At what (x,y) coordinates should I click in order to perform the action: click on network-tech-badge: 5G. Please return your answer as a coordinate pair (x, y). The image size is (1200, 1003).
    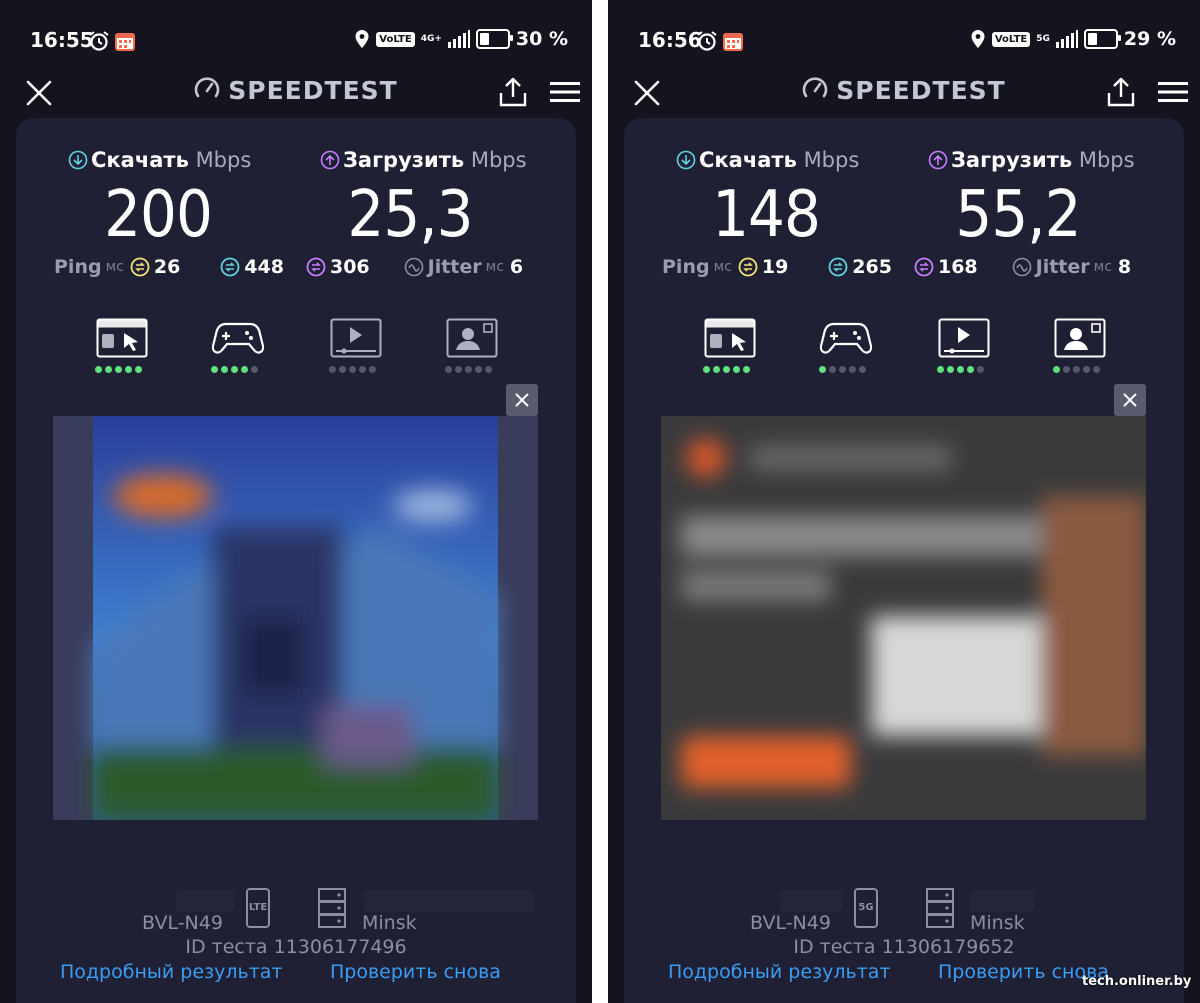
    Looking at the image, I should click on (866, 908).